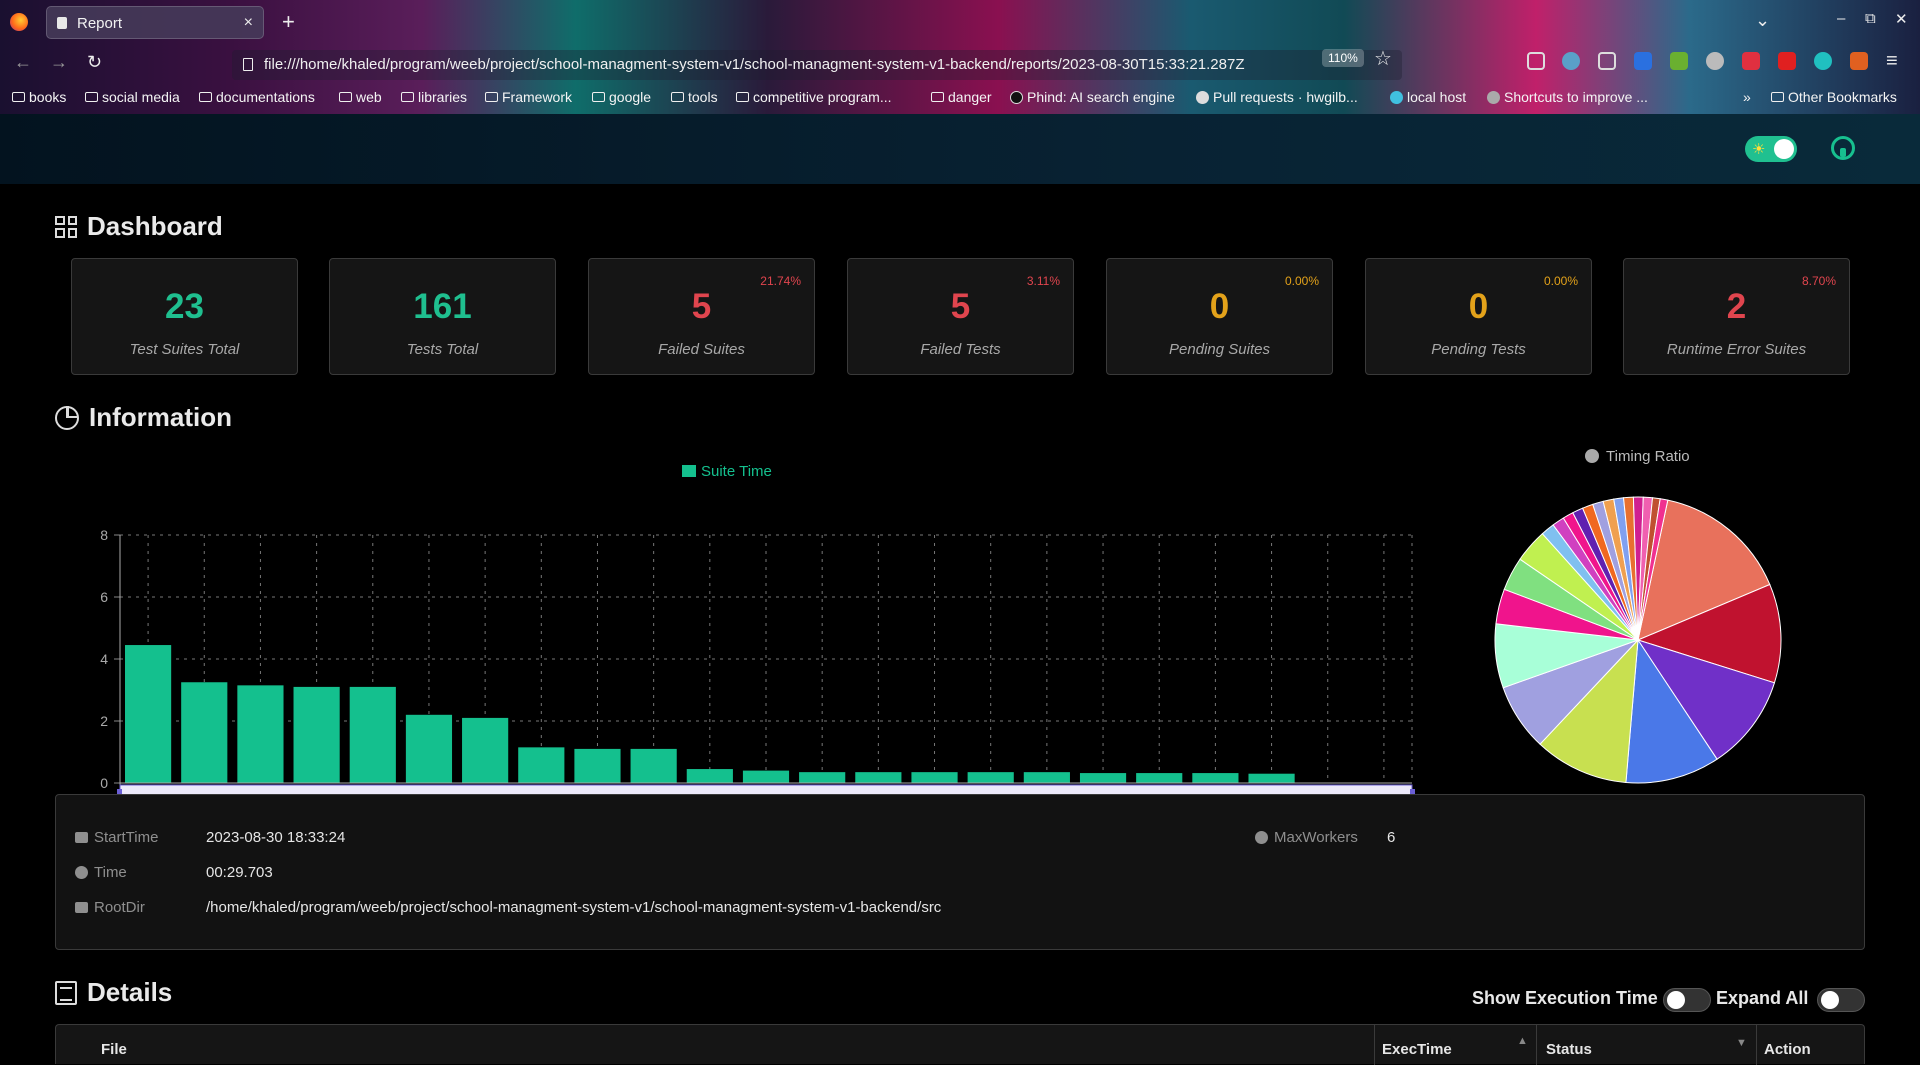 This screenshot has width=1920, height=1065. I want to click on stat-label: Failed Tests, so click(960, 349).